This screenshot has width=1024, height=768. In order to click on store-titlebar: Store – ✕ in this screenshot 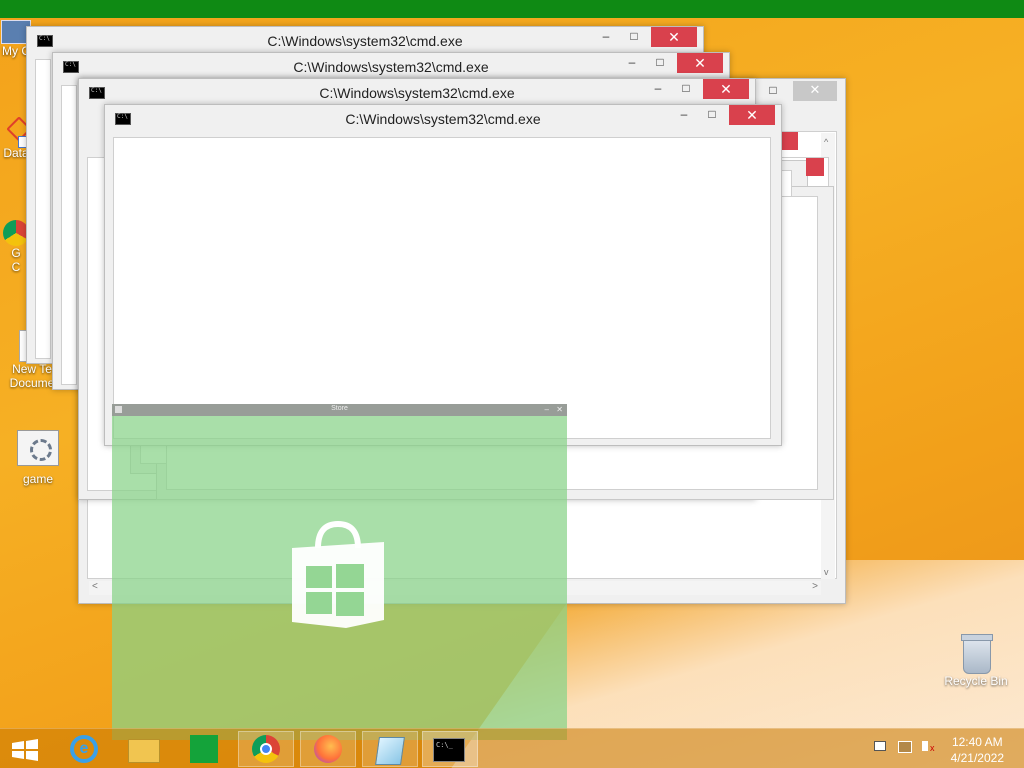, I will do `click(339, 410)`.